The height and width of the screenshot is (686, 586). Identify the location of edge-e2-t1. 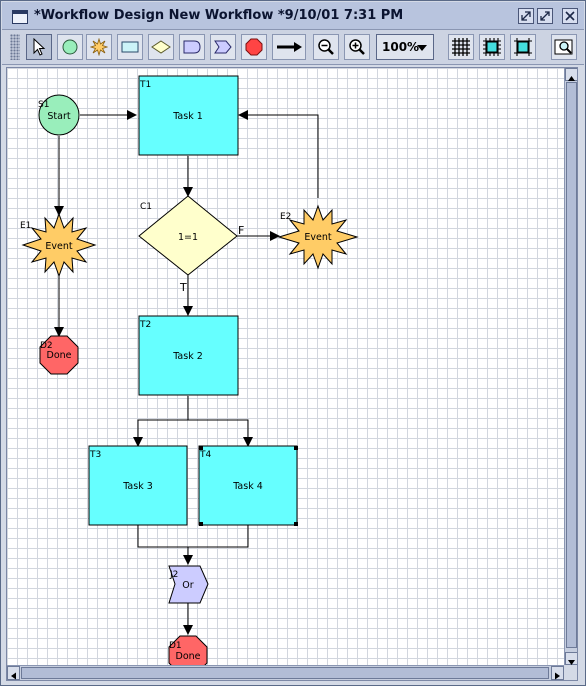
(278, 154).